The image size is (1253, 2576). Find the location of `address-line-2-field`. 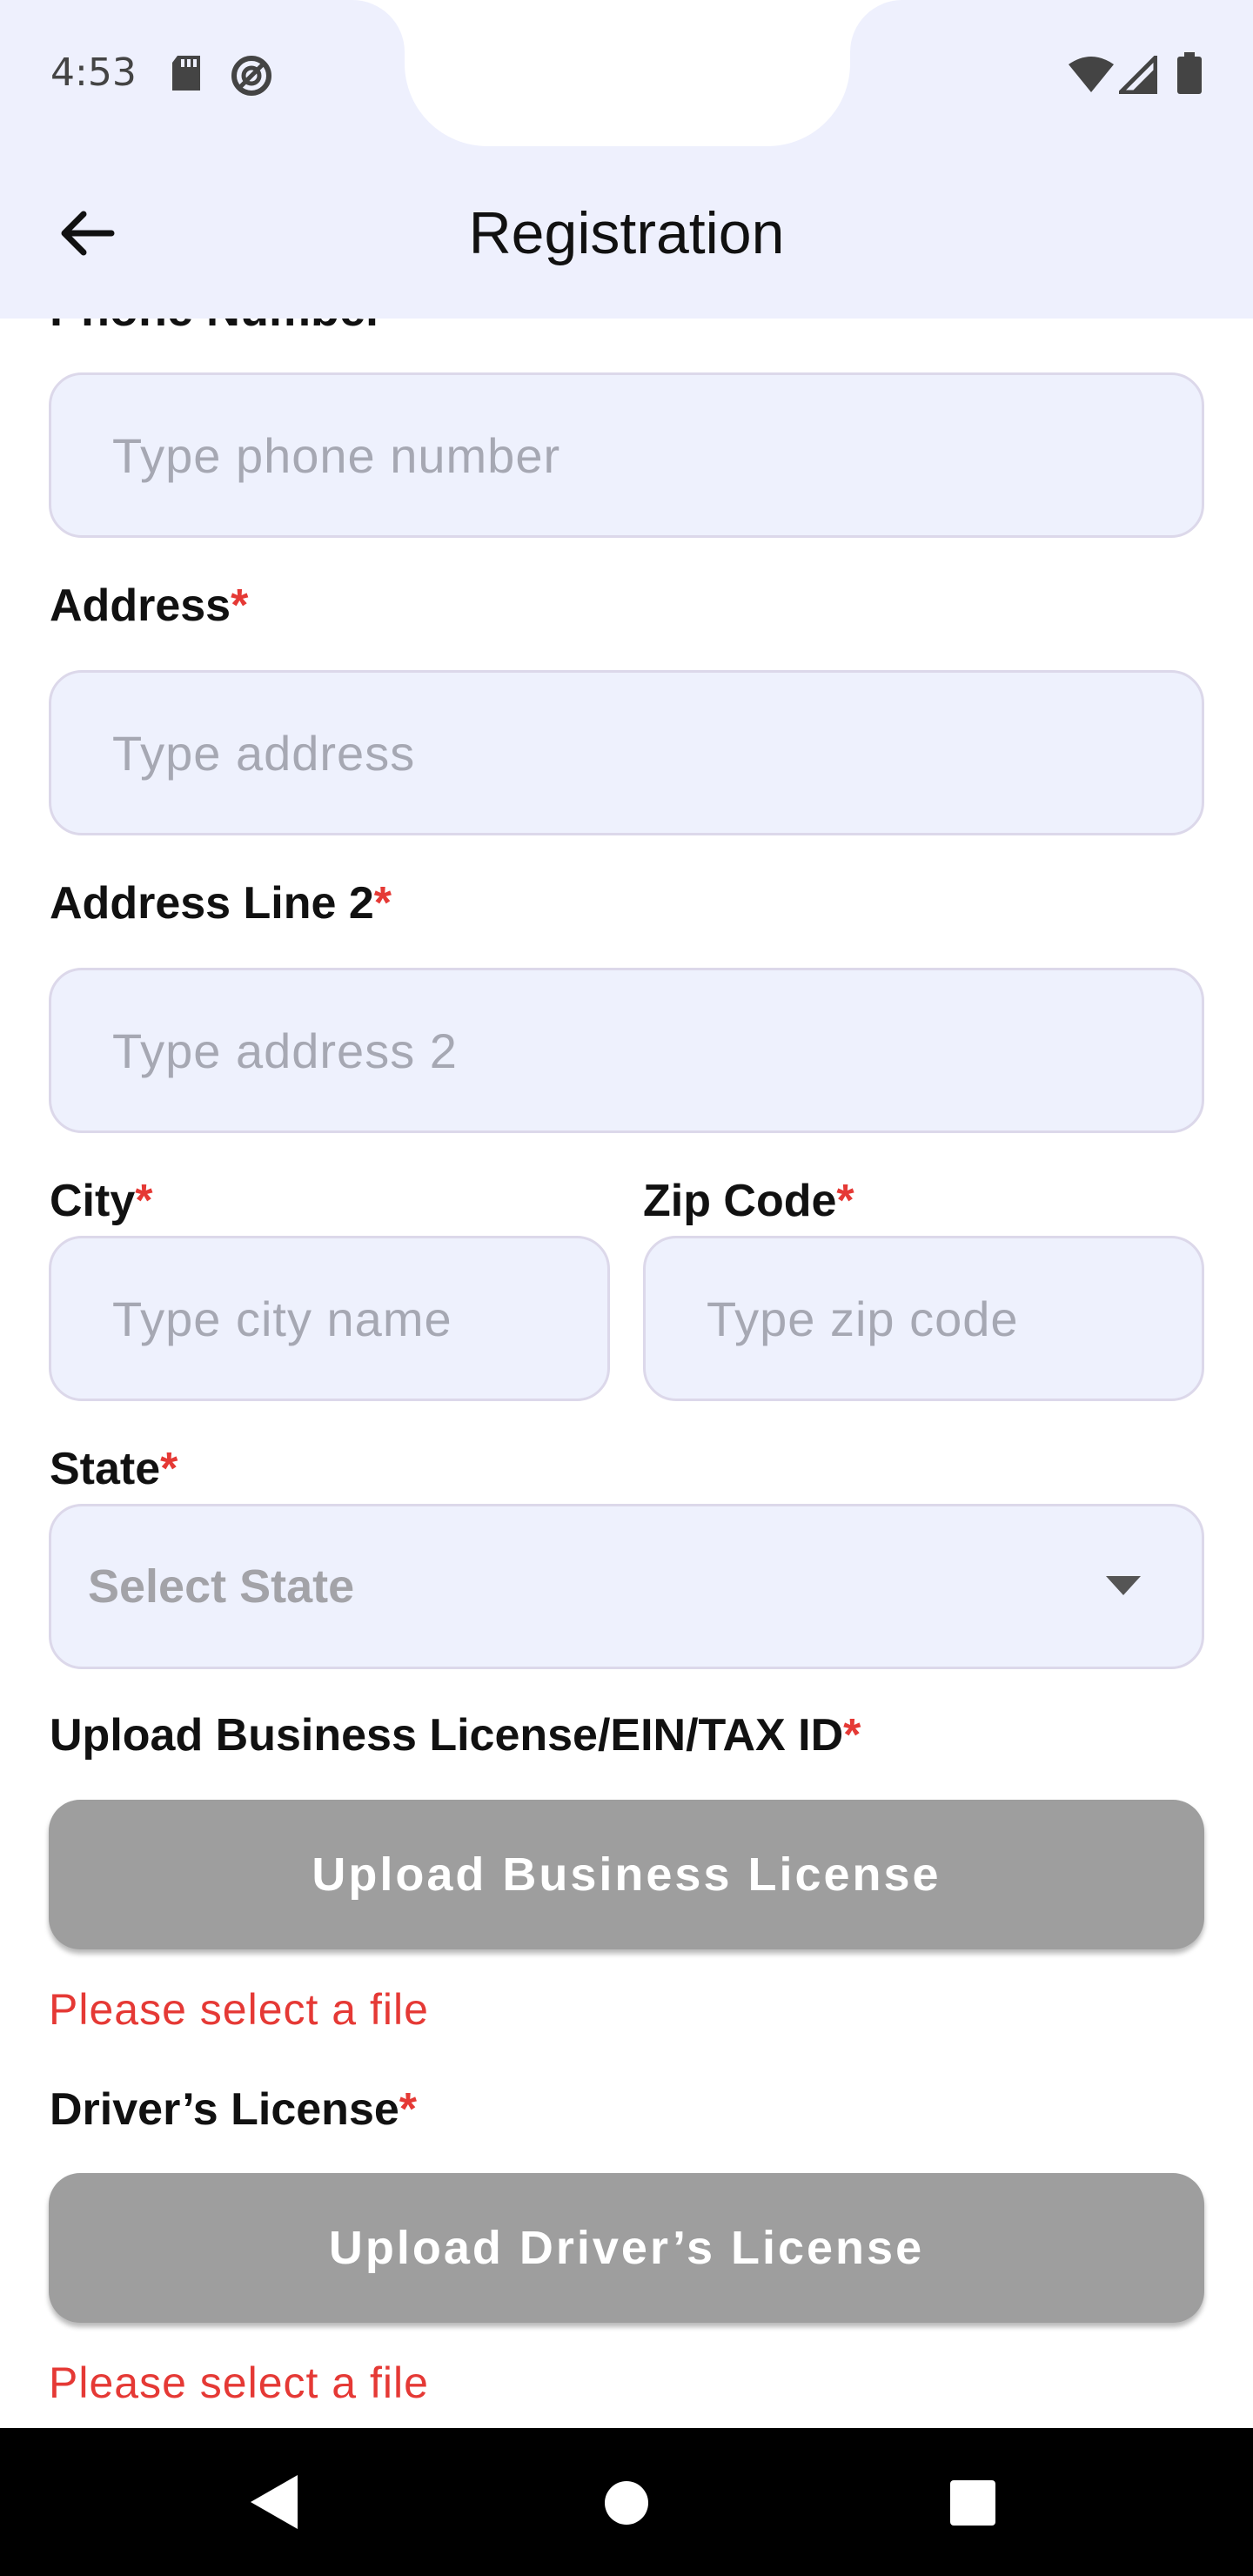

address-line-2-field is located at coordinates (626, 1051).